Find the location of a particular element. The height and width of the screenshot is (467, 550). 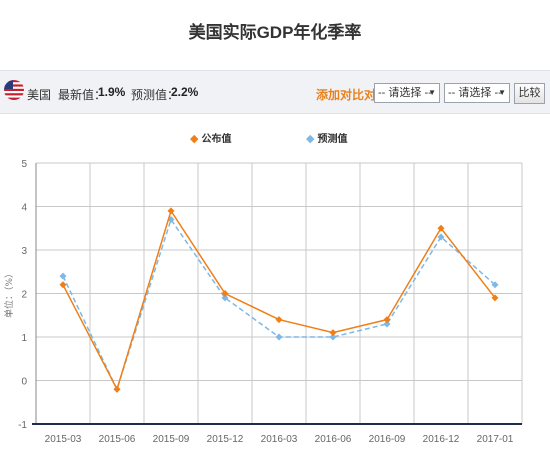

legend-item-actual: ◆ 公布值 is located at coordinates (210, 137).